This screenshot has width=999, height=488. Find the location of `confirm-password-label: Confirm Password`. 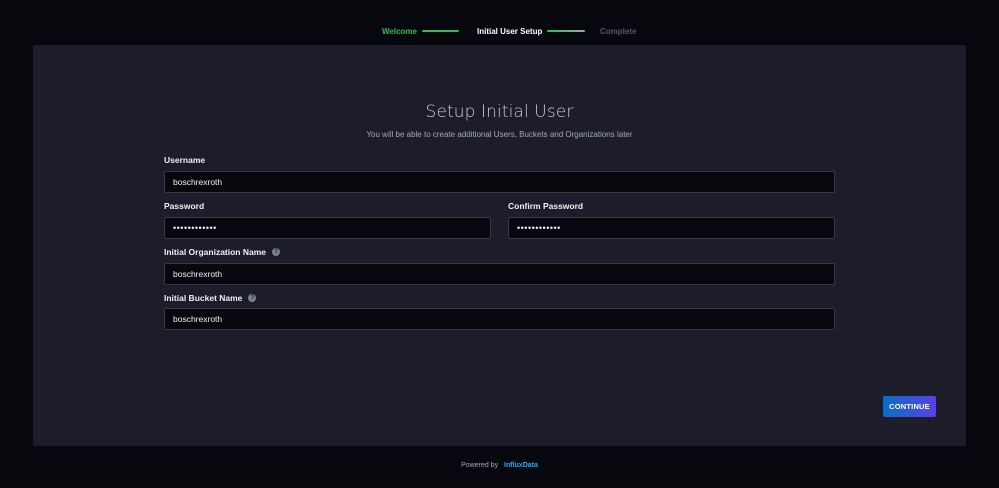

confirm-password-label: Confirm Password is located at coordinates (545, 206).